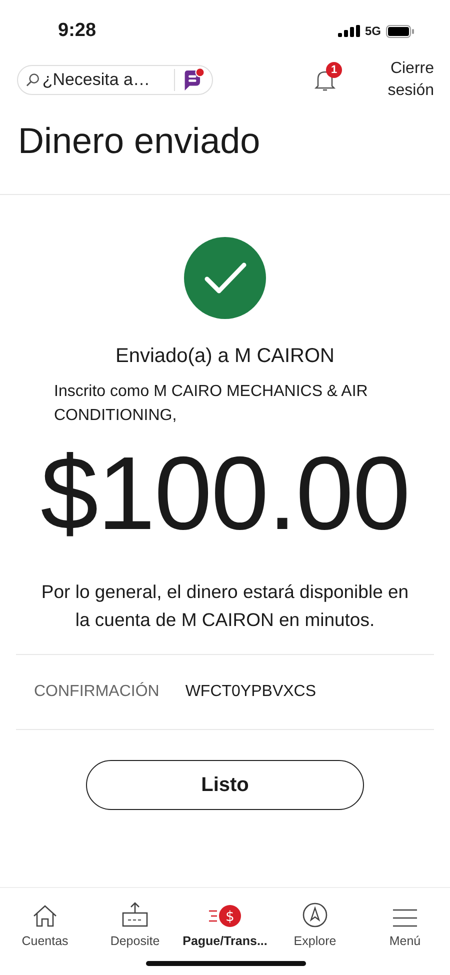 This screenshot has height=975, width=450. What do you see at coordinates (349, 31) in the screenshot?
I see `signal-icon` at bounding box center [349, 31].